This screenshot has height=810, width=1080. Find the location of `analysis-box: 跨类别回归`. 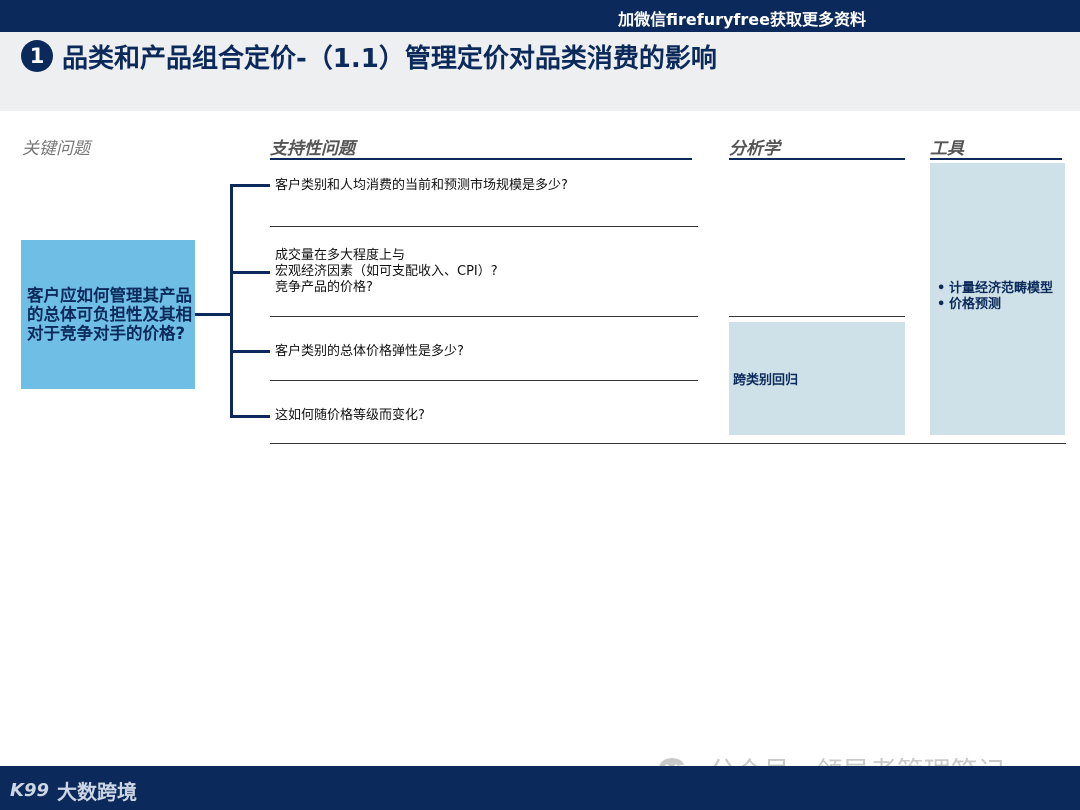

analysis-box: 跨类别回归 is located at coordinates (817, 378).